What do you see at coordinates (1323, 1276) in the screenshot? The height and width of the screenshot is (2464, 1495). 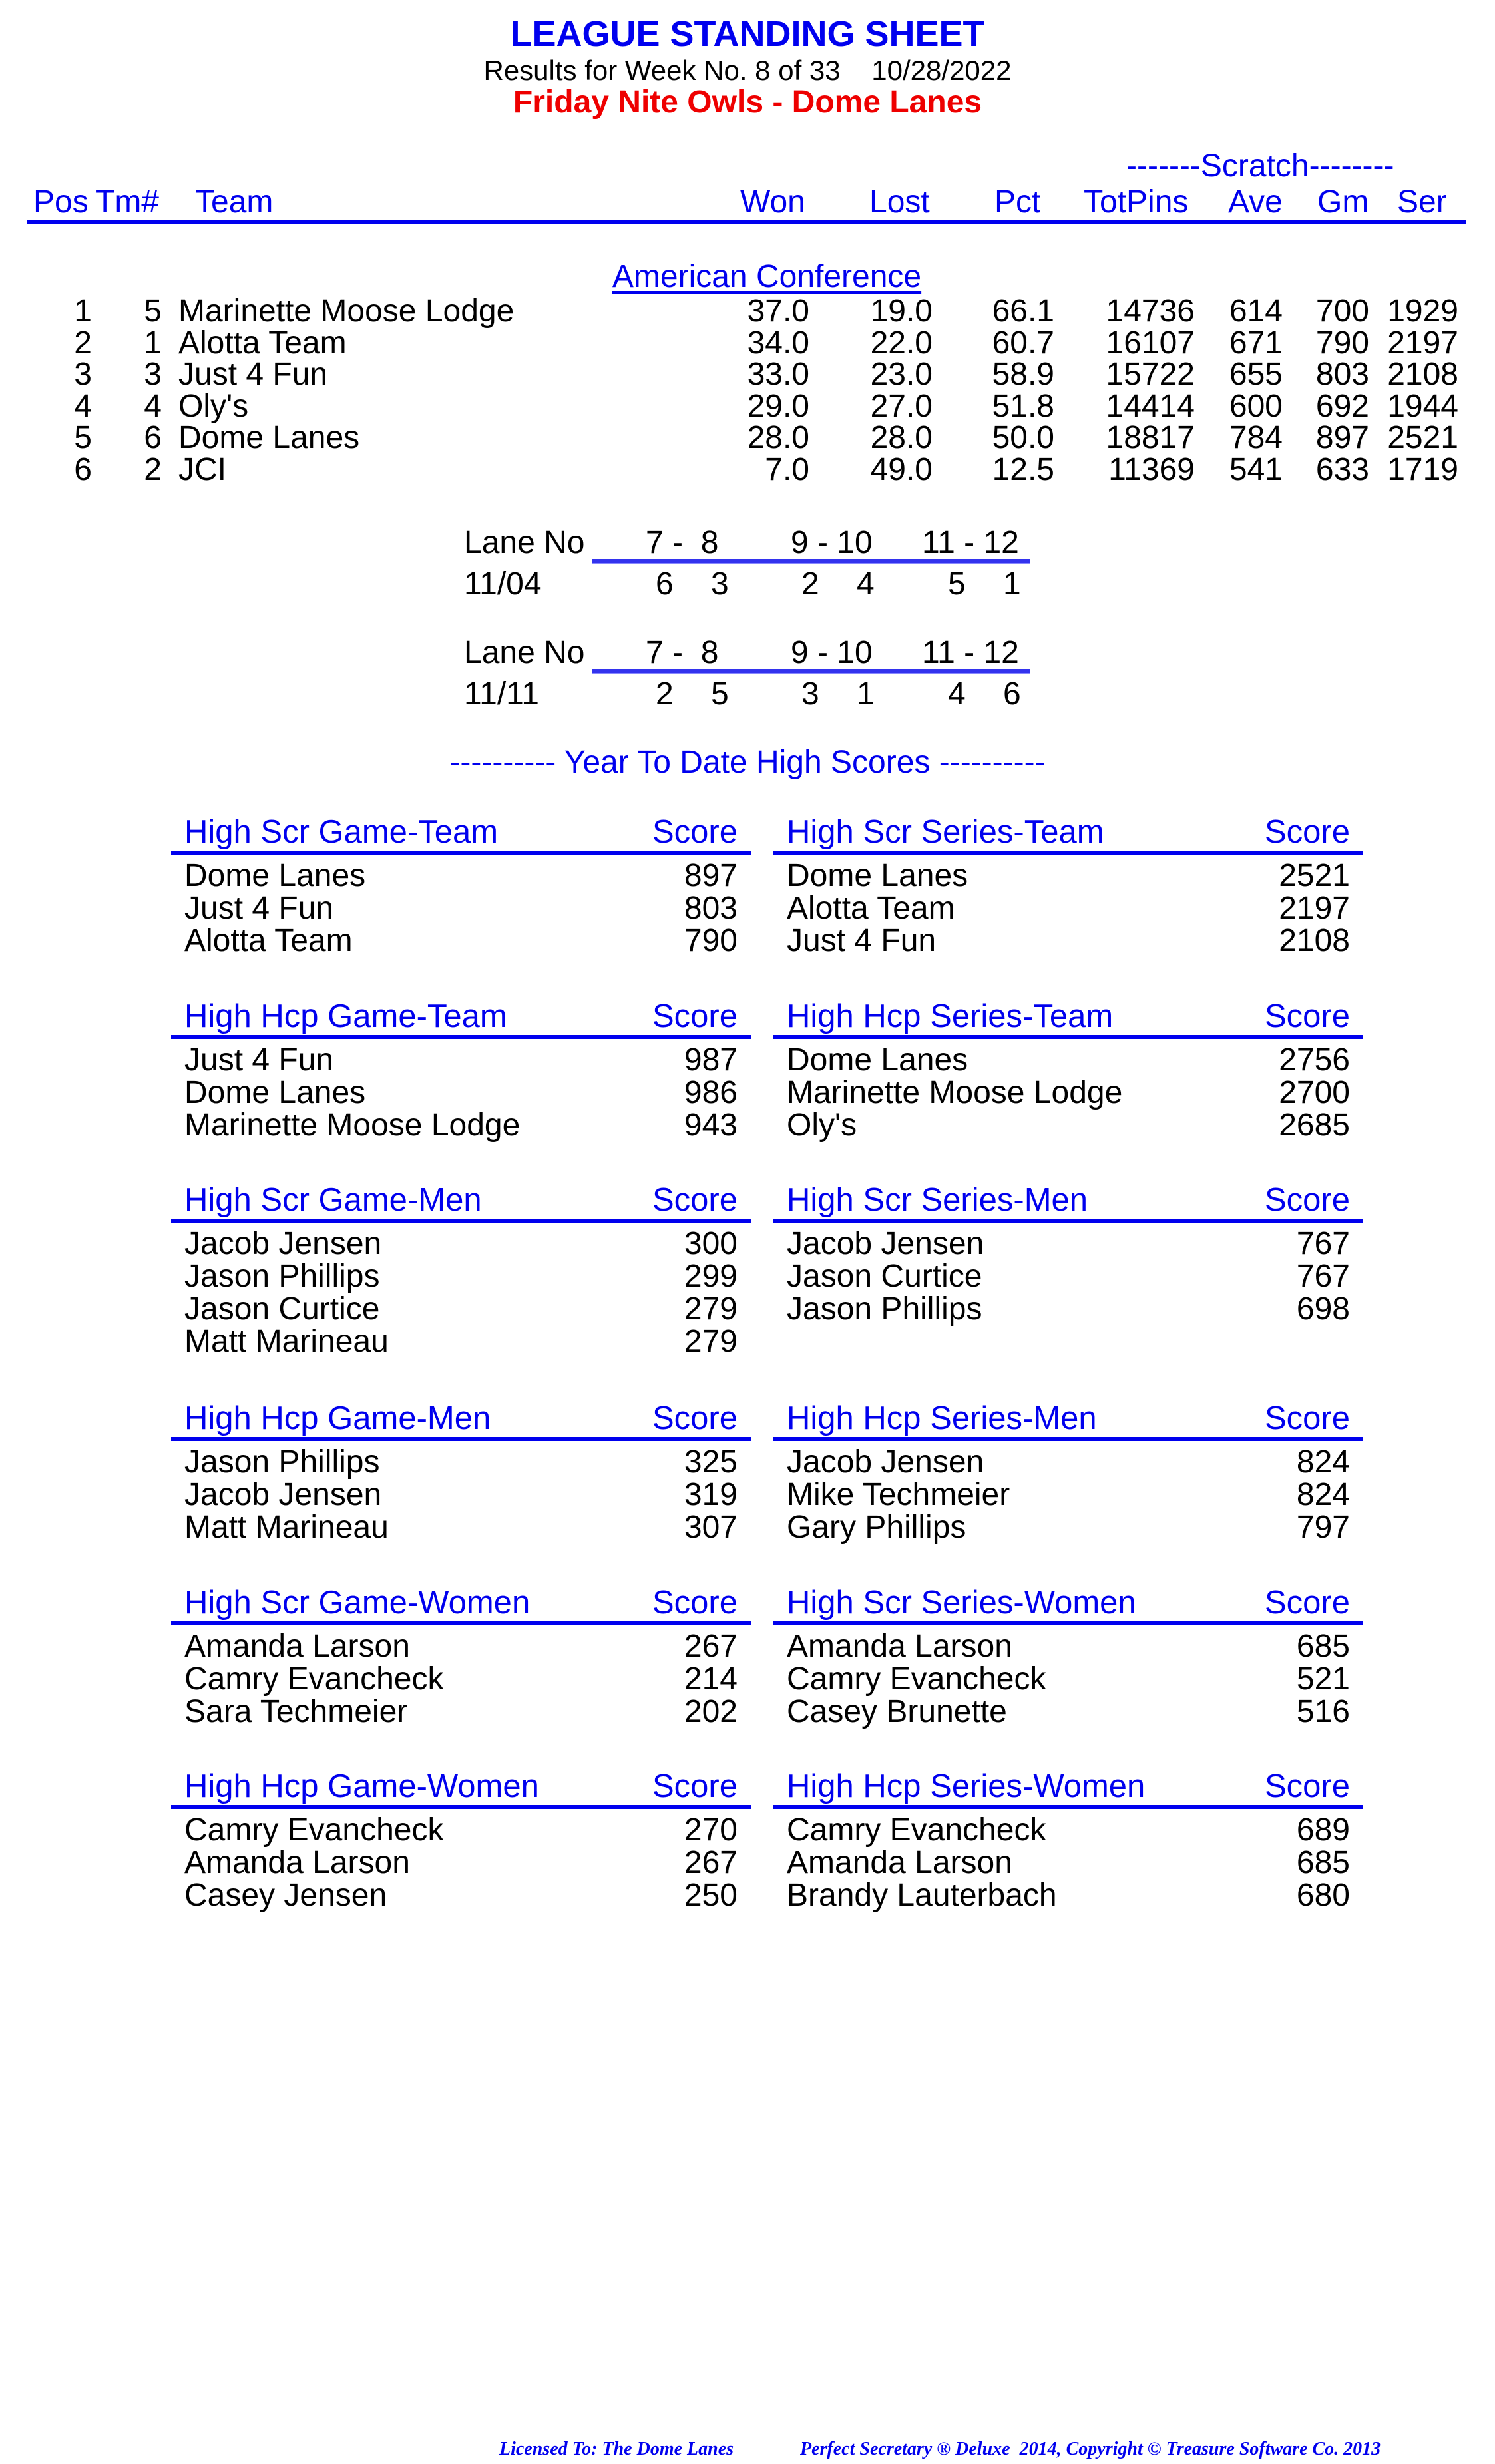 I see `high-score-value: 767` at bounding box center [1323, 1276].